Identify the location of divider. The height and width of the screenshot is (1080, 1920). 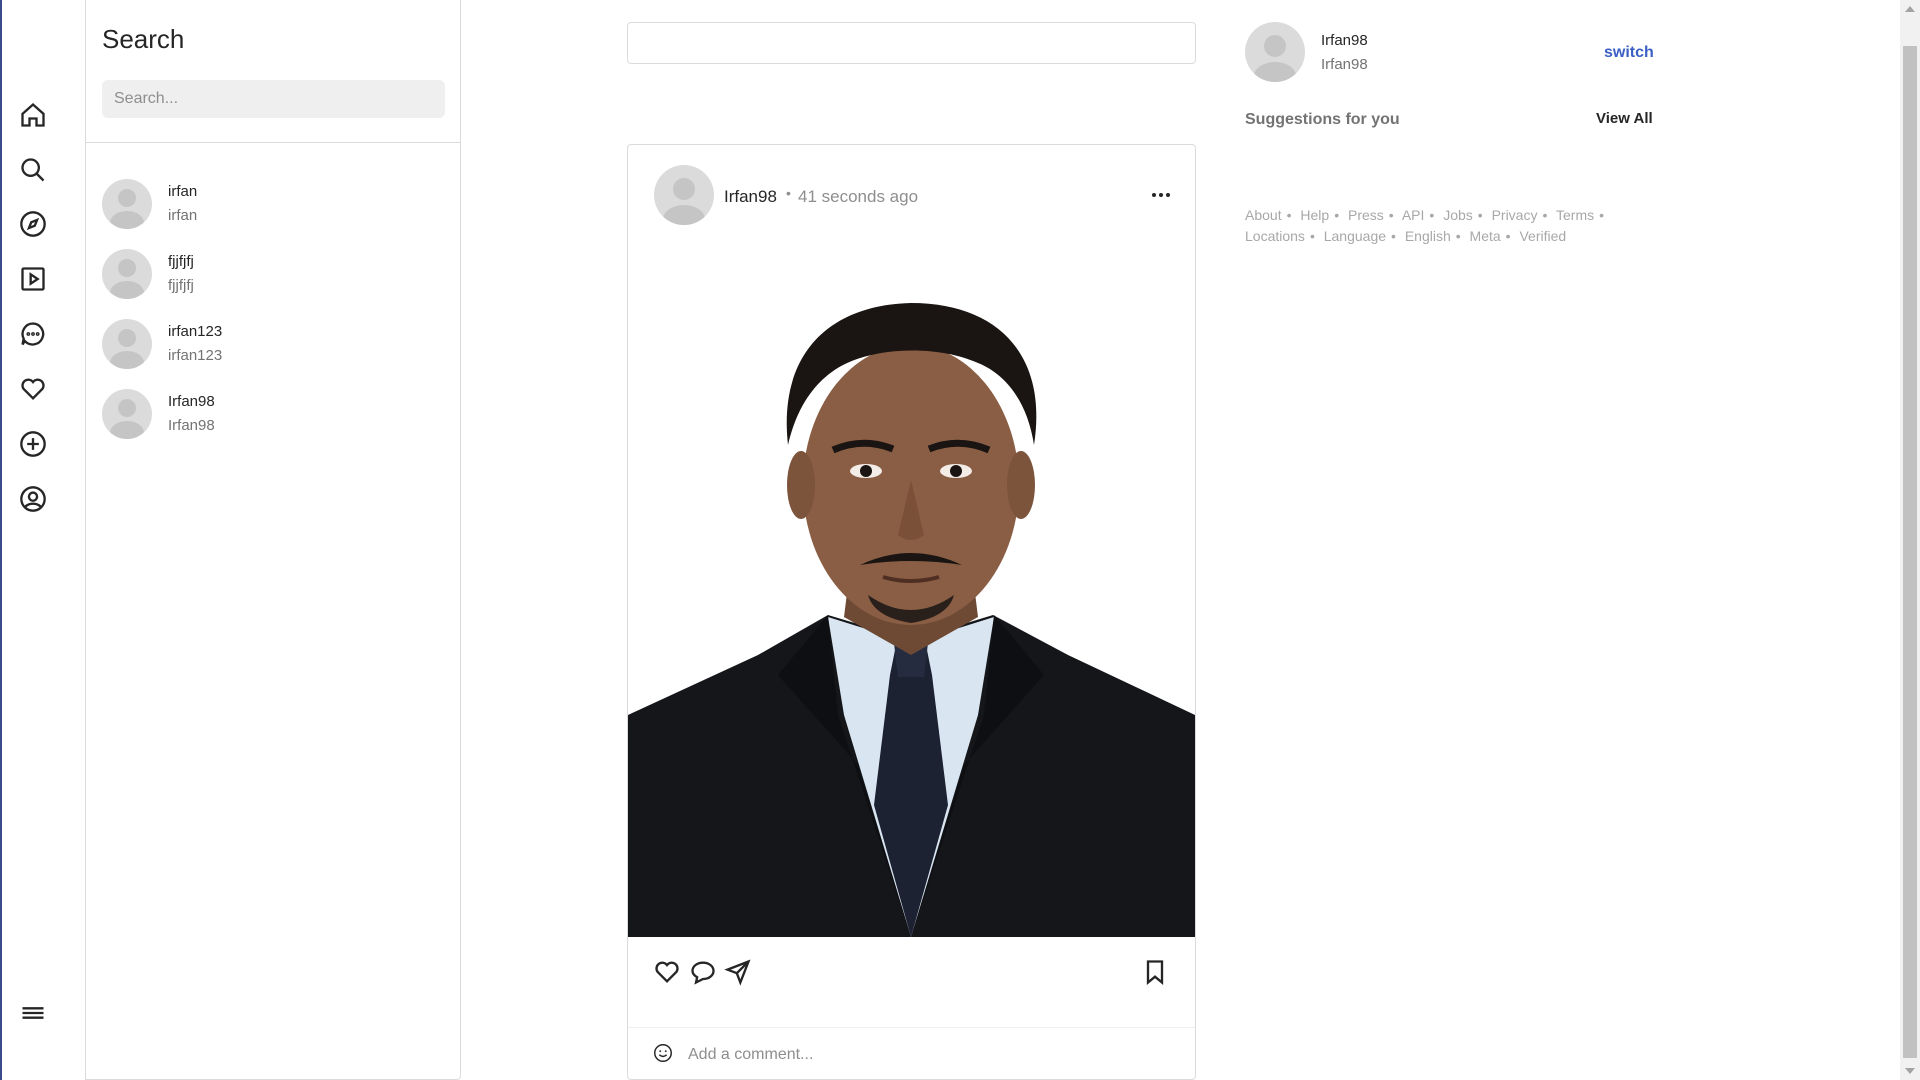
(273, 142).